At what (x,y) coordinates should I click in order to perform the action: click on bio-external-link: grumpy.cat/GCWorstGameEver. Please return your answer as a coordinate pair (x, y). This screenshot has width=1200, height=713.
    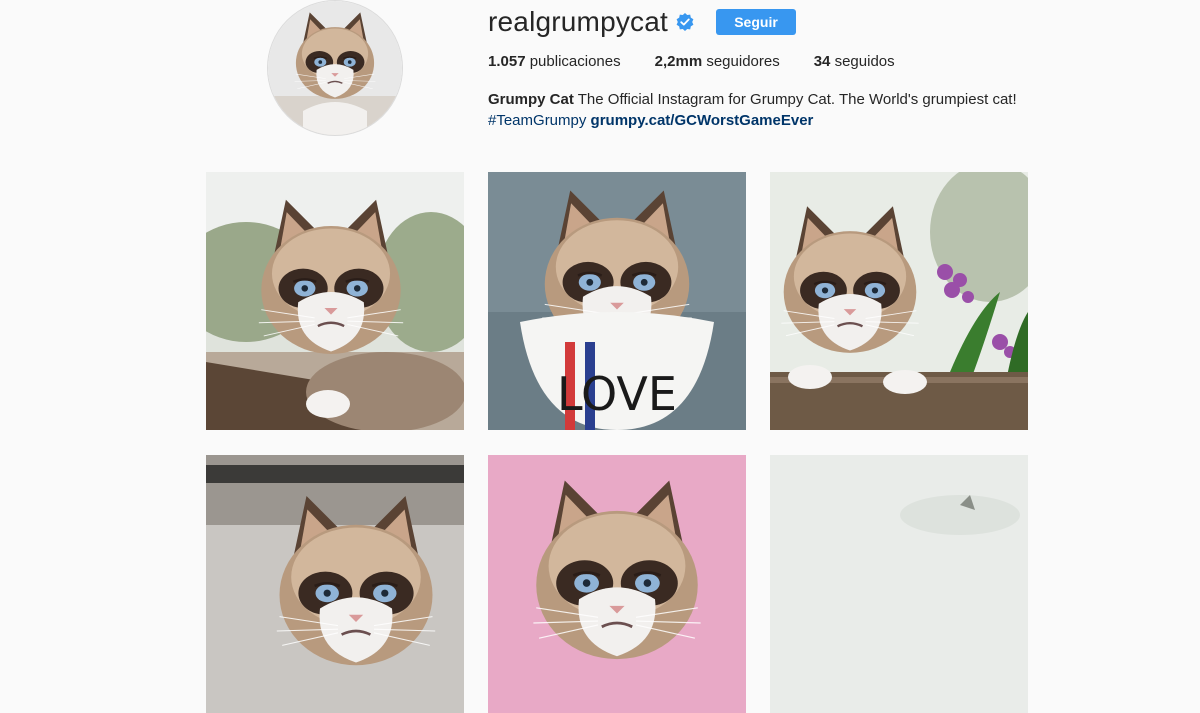
    Looking at the image, I should click on (702, 120).